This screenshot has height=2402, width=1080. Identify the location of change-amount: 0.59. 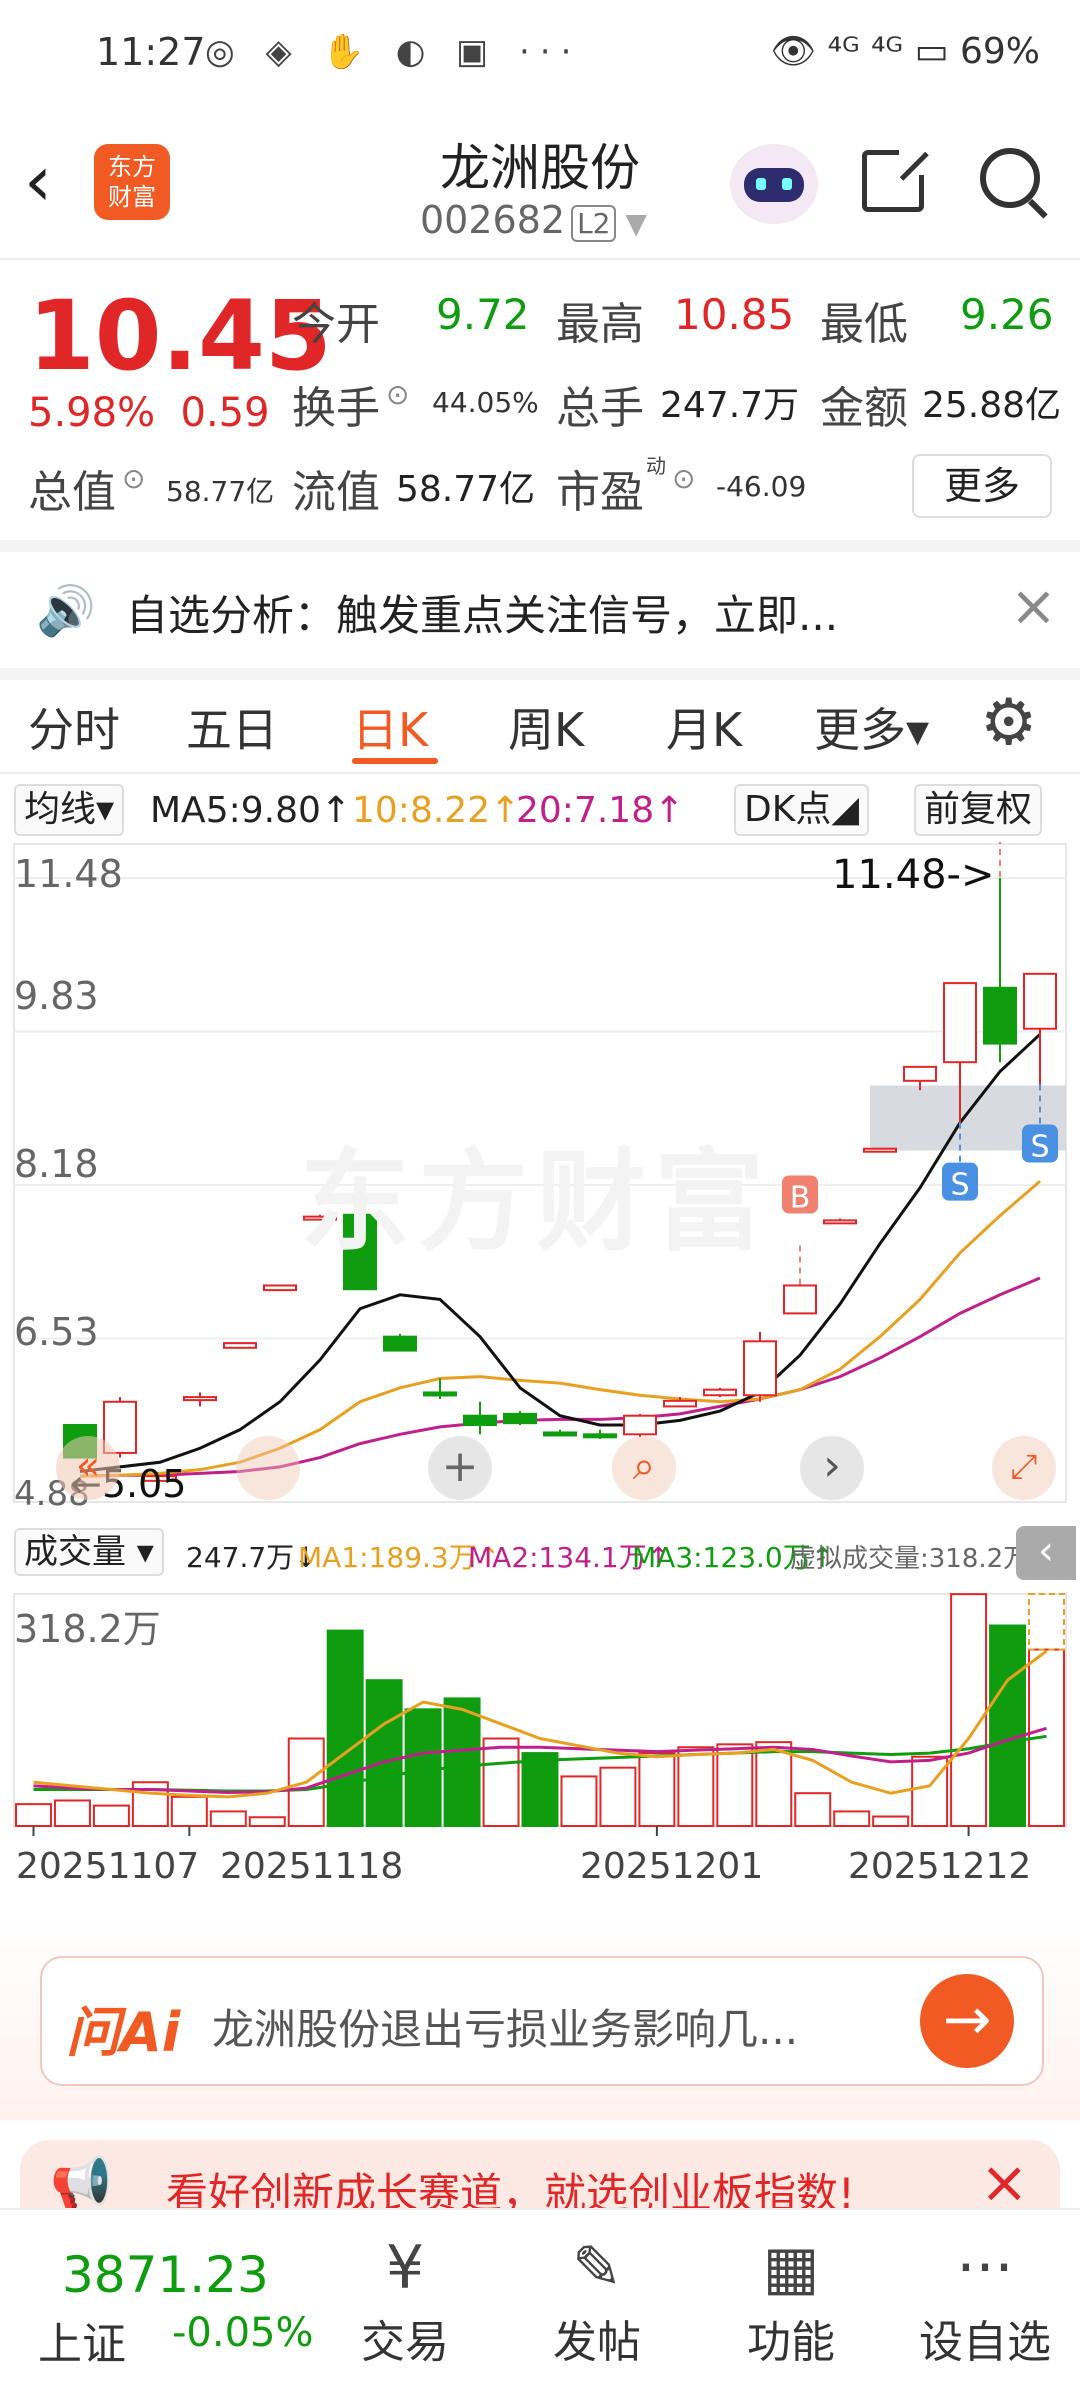
(225, 413).